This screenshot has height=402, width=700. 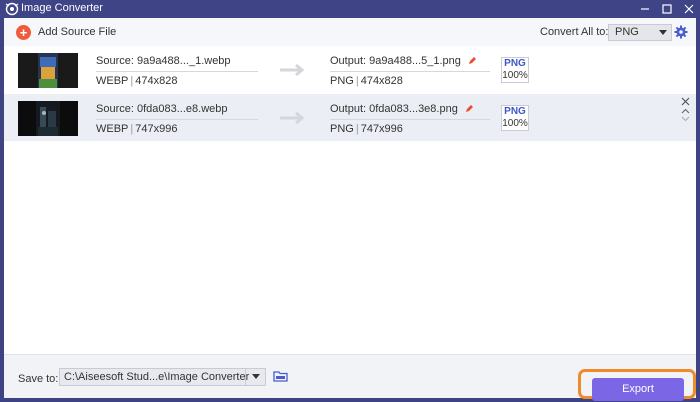 What do you see at coordinates (381, 129) in the screenshot?
I see `output-dimensions: 747x996` at bounding box center [381, 129].